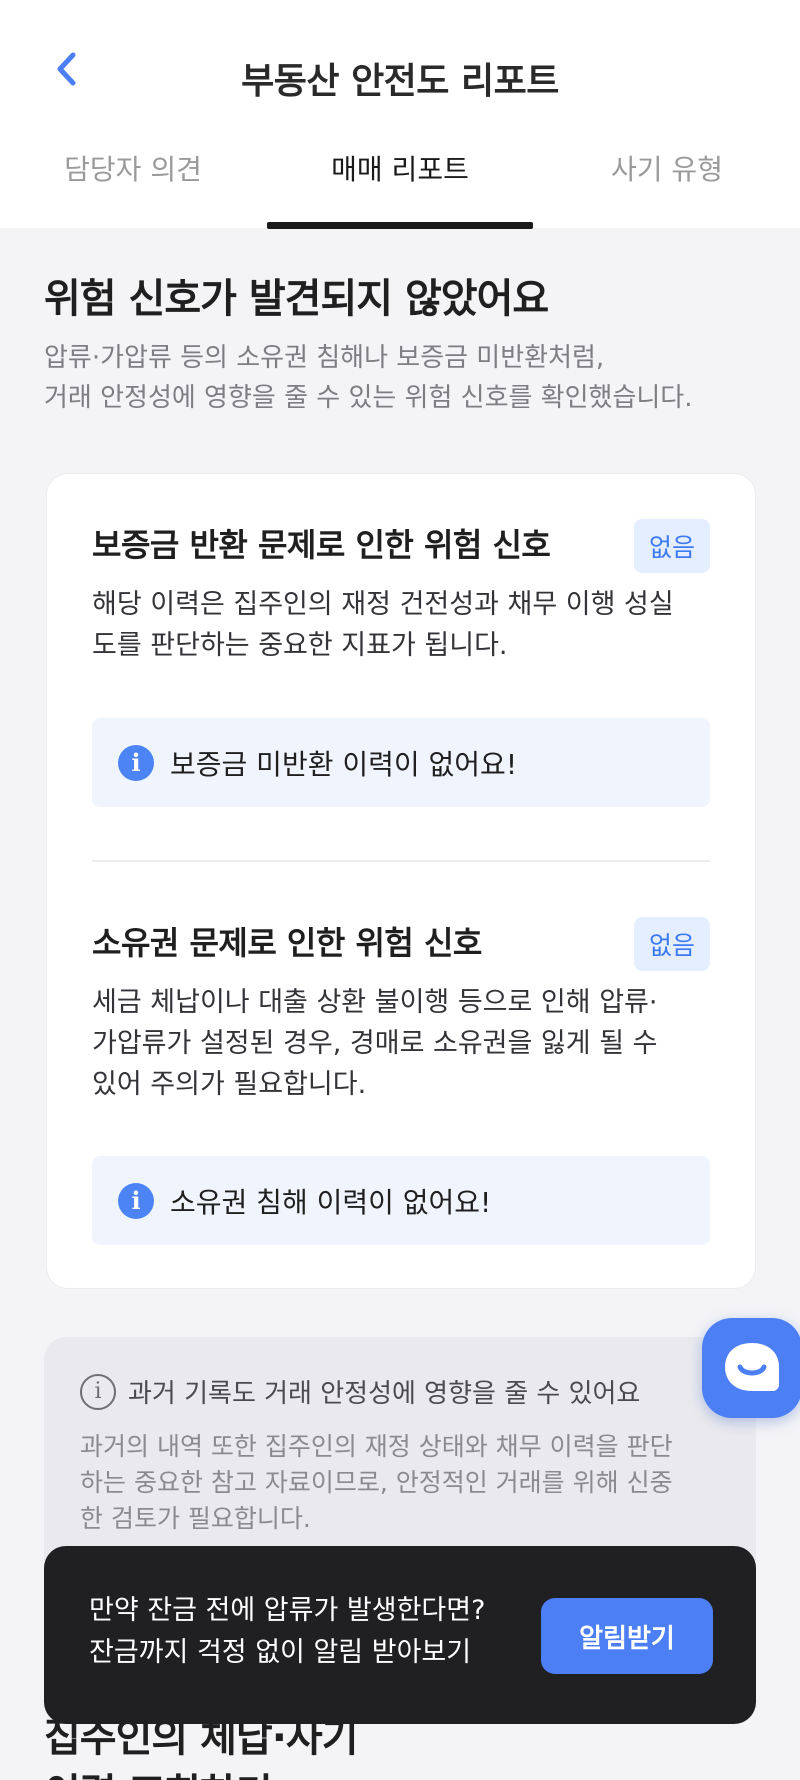  What do you see at coordinates (324, 358) in the screenshot?
I see `summary-desc-line: 압류·가압류 등의 소유권 침해나 보증금 미반환처럼,` at bounding box center [324, 358].